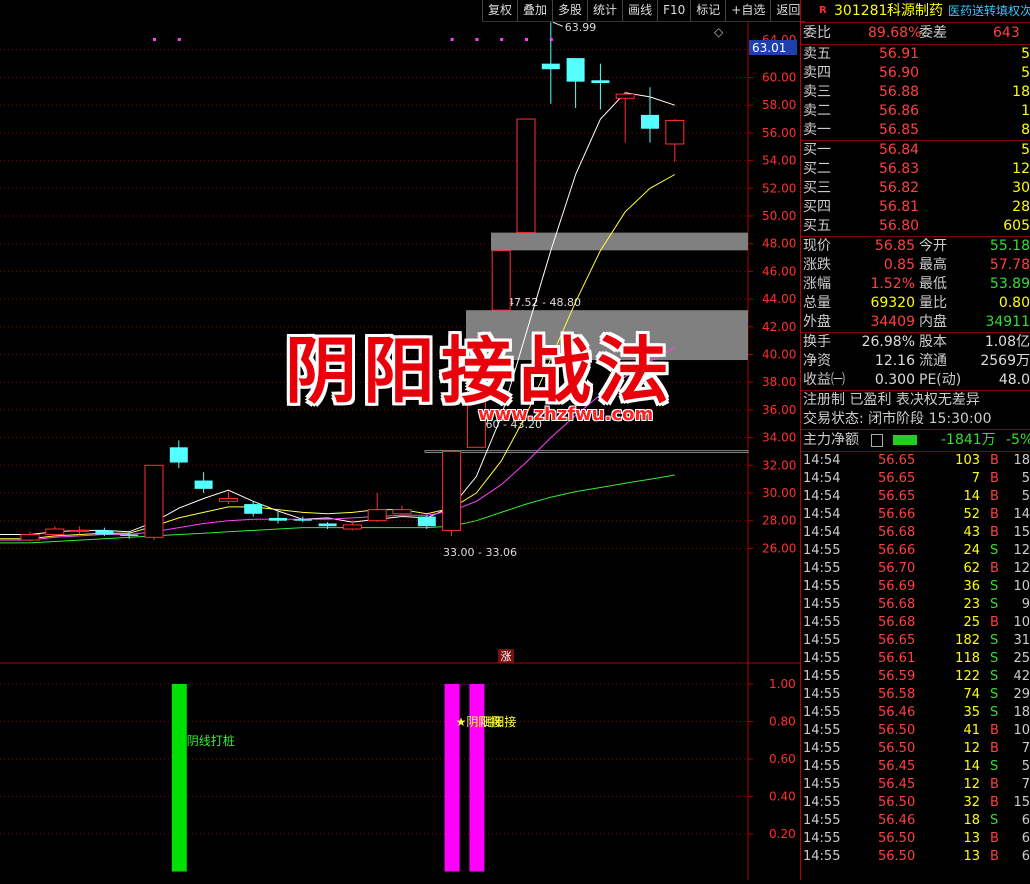  What do you see at coordinates (915, 623) in the screenshot?
I see `tick-row: 14:55 56.68 25 B 10` at bounding box center [915, 623].